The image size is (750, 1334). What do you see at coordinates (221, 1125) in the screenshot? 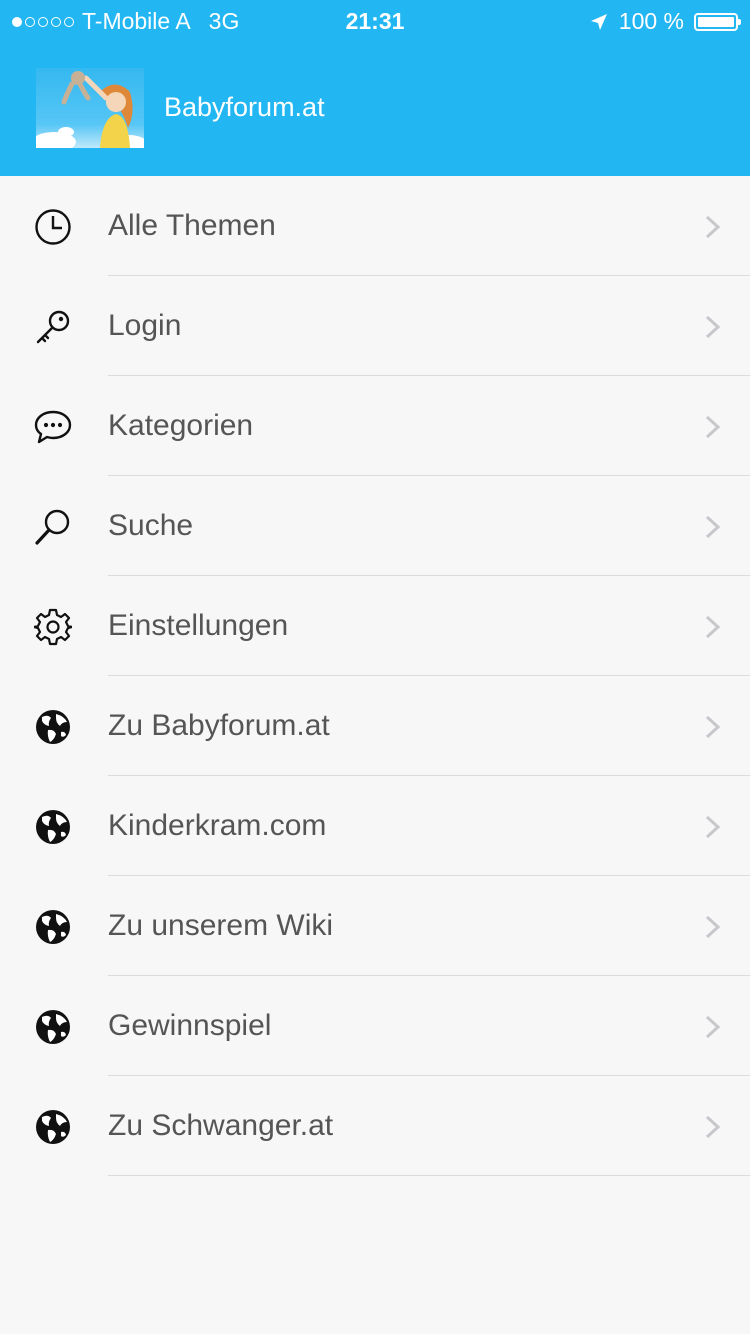
I see `menu-item-label: Zu Schwanger.at` at bounding box center [221, 1125].